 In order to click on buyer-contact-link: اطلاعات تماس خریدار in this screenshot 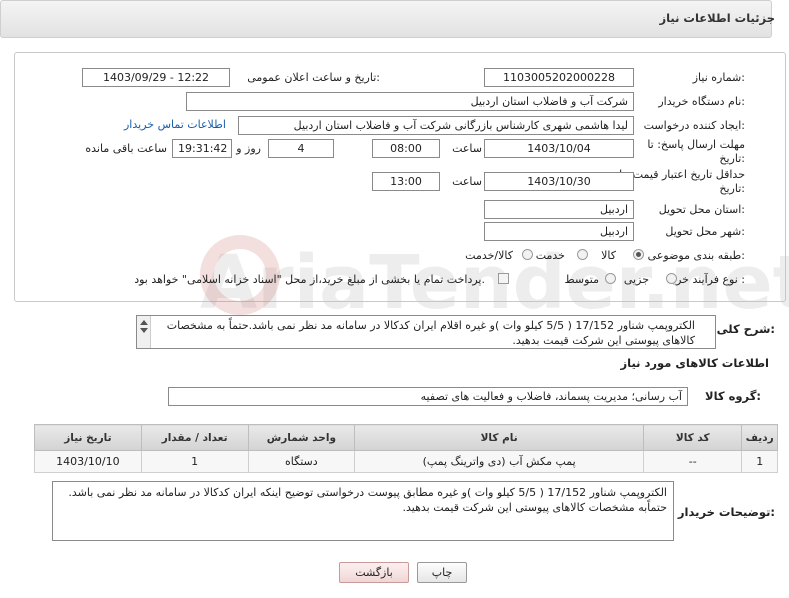, I will do `click(175, 124)`.